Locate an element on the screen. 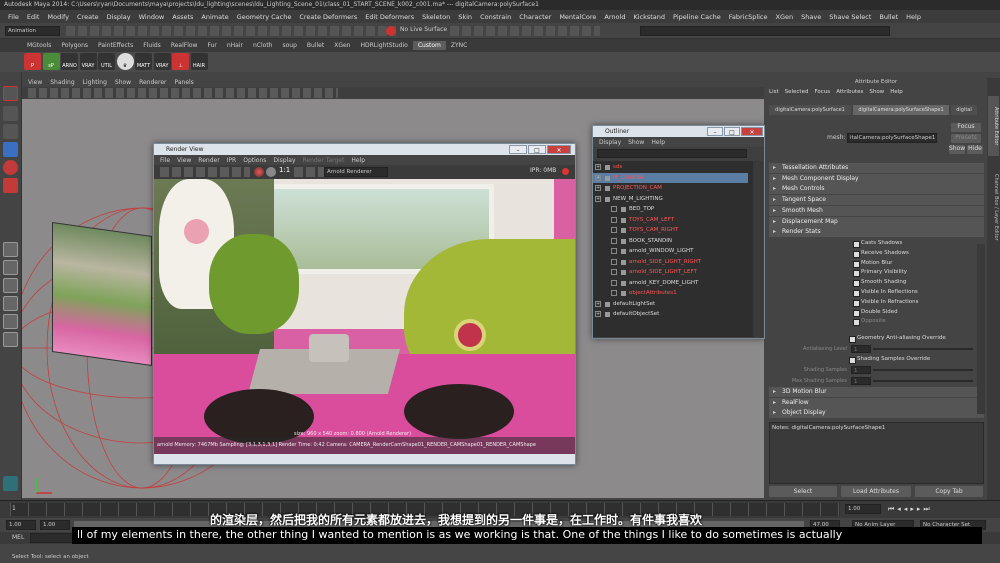  render-menu-ipr: IPR is located at coordinates (232, 160).